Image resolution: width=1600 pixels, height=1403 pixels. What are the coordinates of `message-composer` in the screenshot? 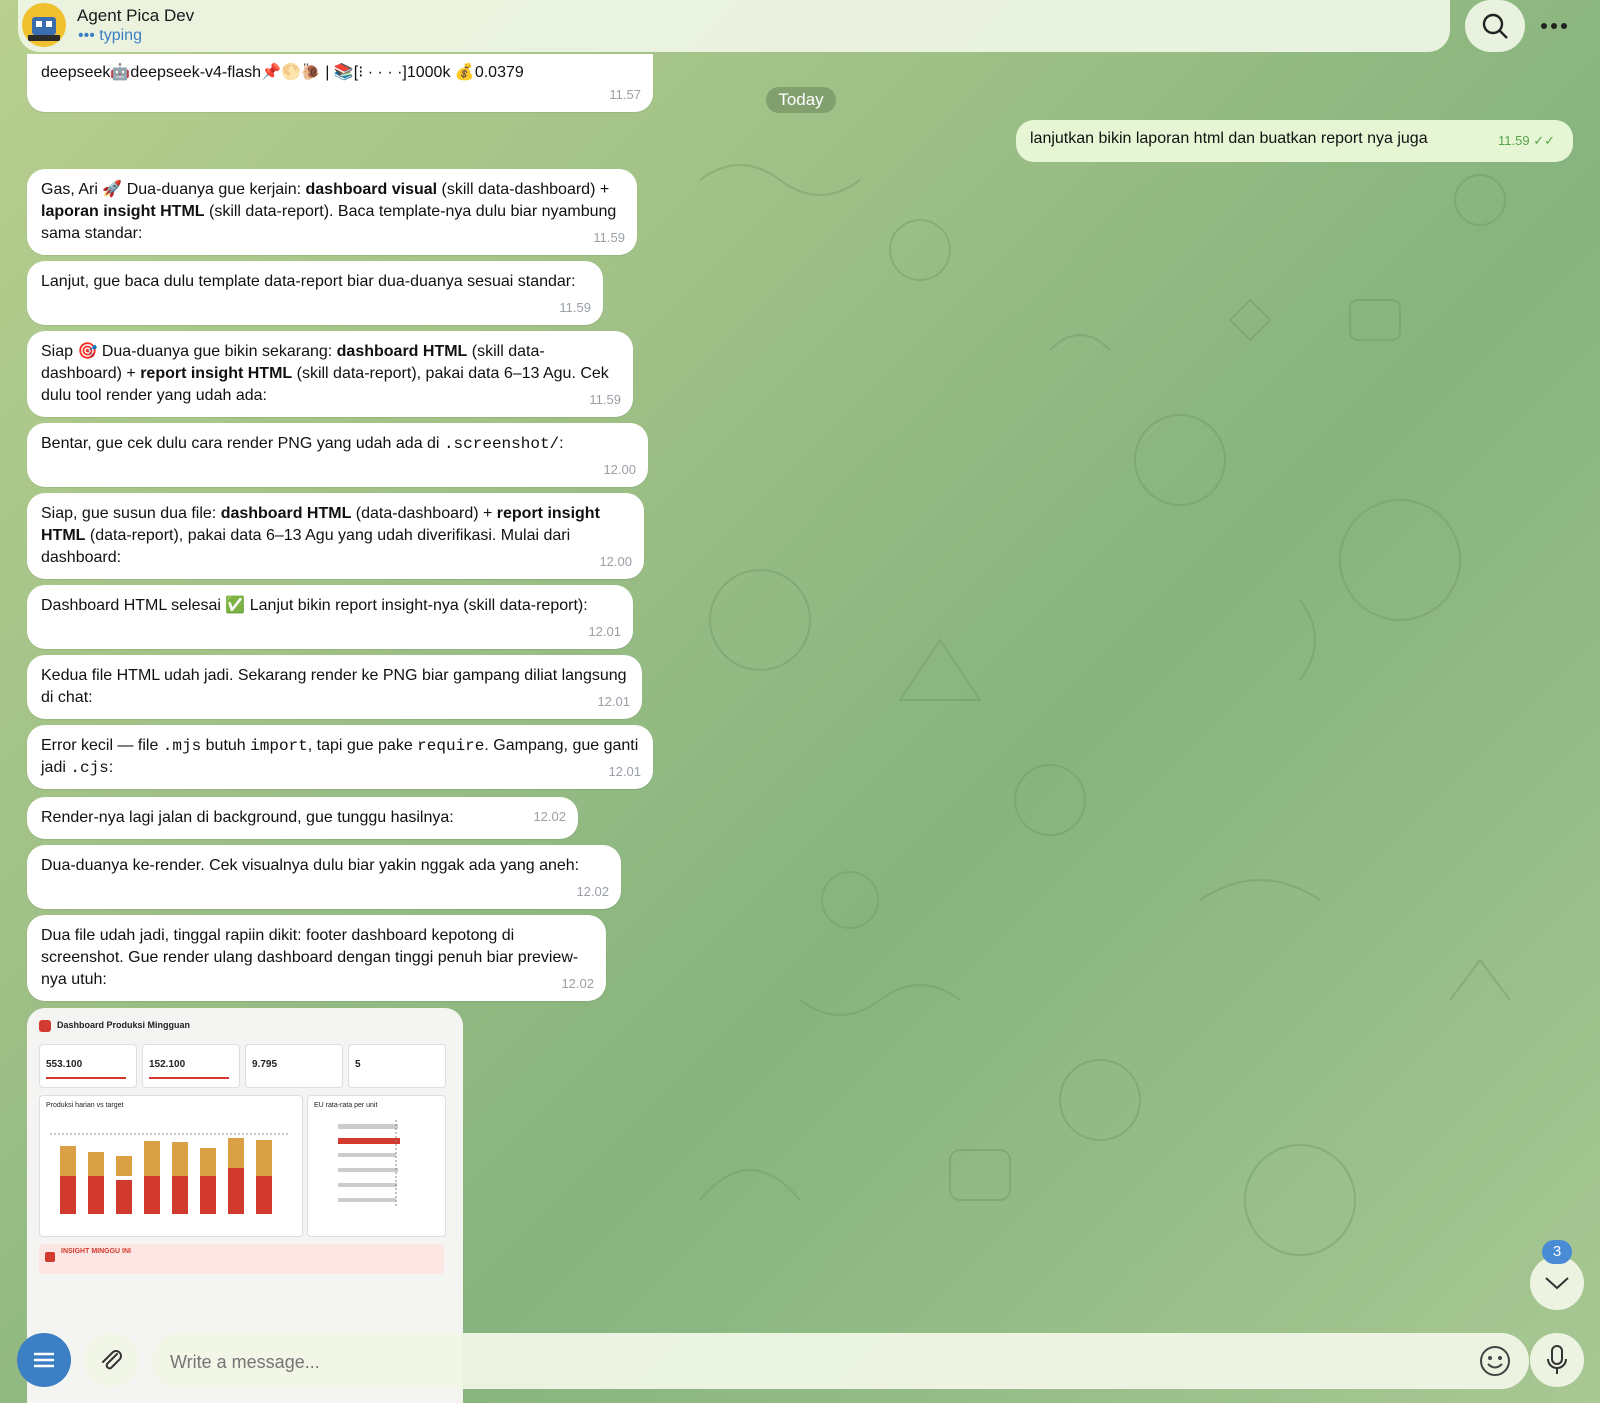 It's located at (840, 1361).